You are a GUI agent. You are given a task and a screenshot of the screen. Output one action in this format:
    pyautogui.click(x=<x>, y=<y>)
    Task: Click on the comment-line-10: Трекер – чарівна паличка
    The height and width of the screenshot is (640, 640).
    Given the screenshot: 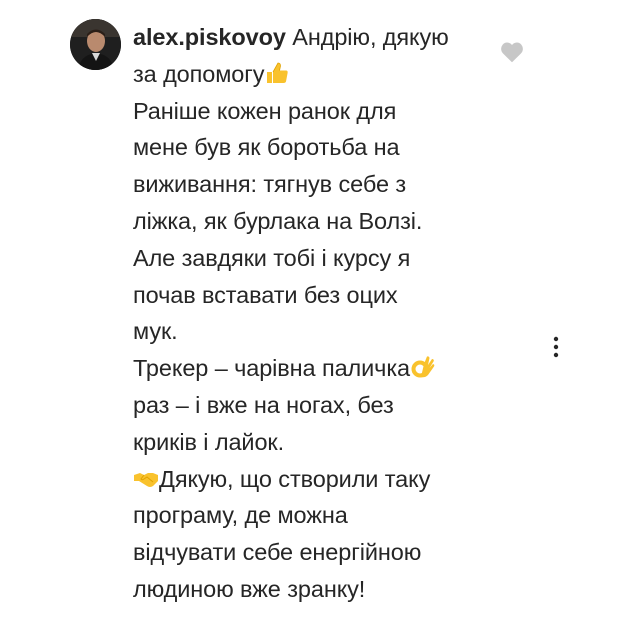 What is the action you would take?
    pyautogui.click(x=311, y=368)
    